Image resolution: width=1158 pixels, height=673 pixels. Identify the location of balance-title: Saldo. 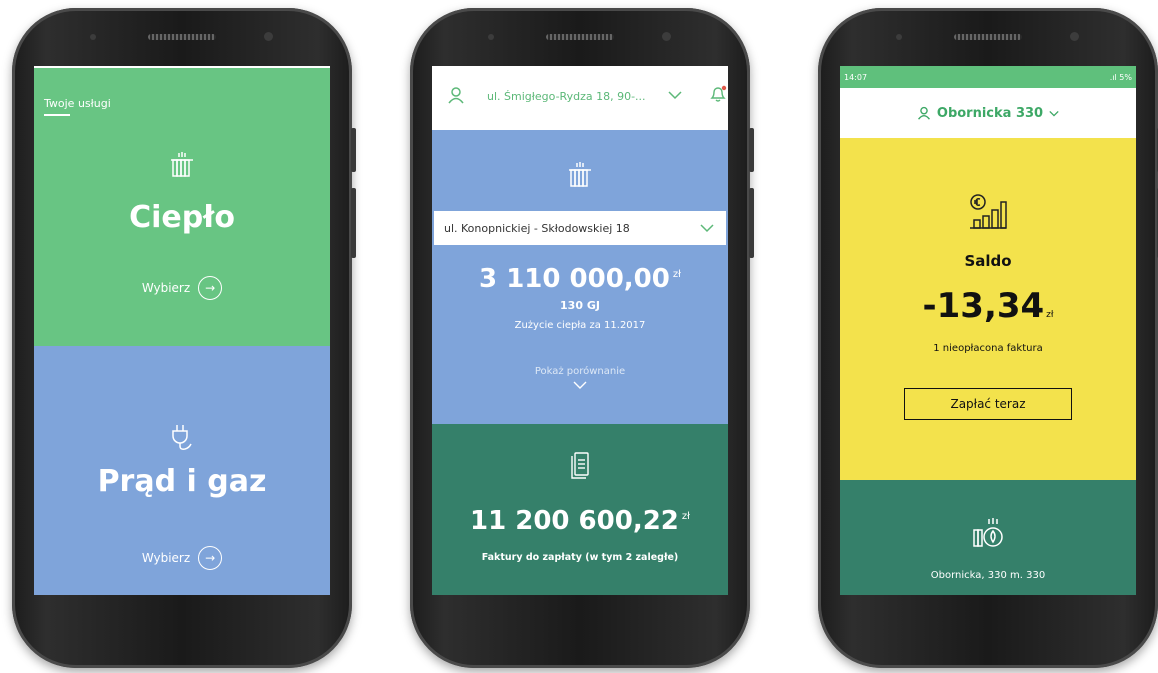
(988, 261).